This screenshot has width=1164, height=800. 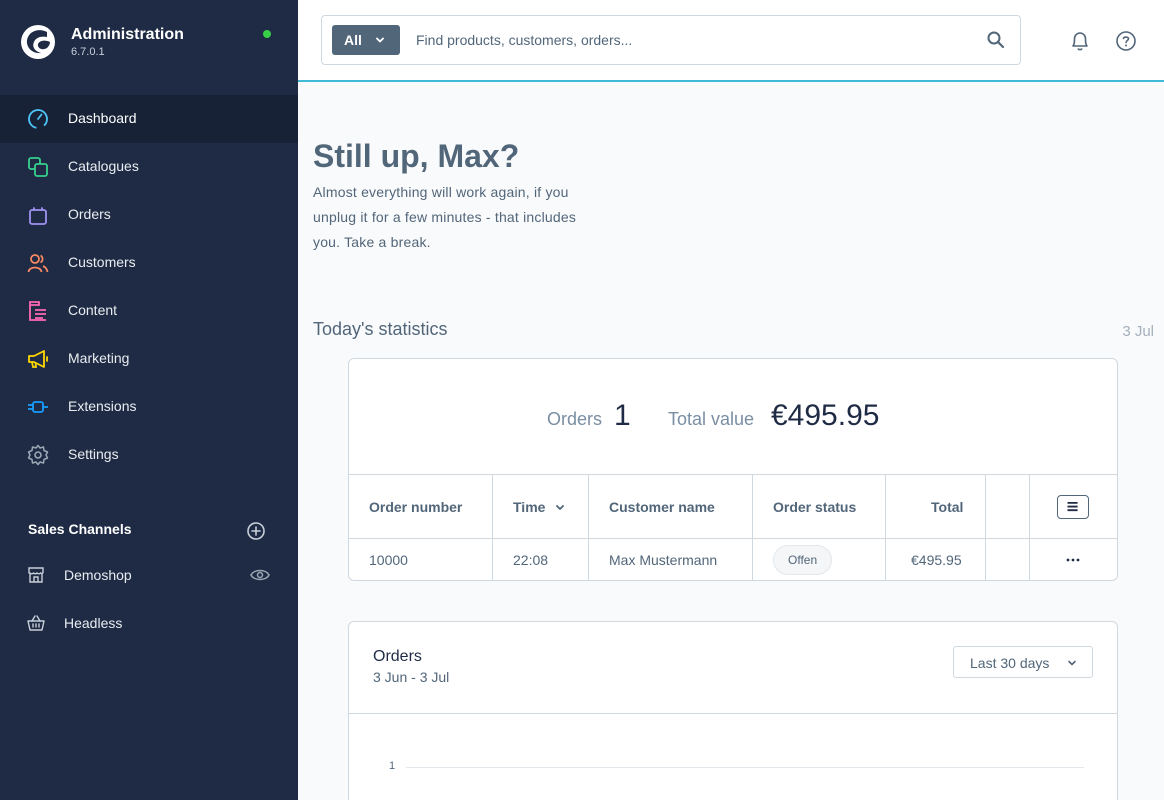 What do you see at coordinates (814, 507) in the screenshot?
I see `column-header-order-status: Order status` at bounding box center [814, 507].